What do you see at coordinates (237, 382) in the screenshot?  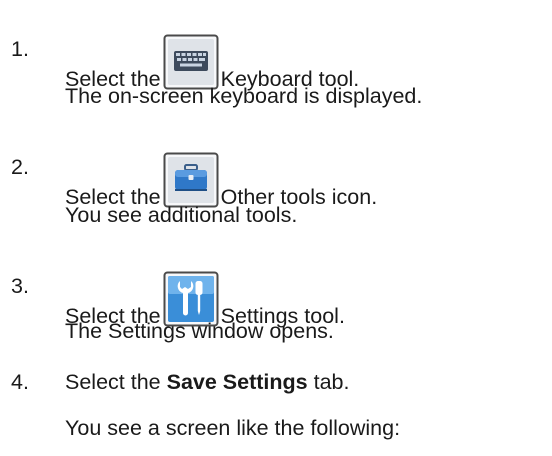 I see `save-settings-tab-label: Save Settings` at bounding box center [237, 382].